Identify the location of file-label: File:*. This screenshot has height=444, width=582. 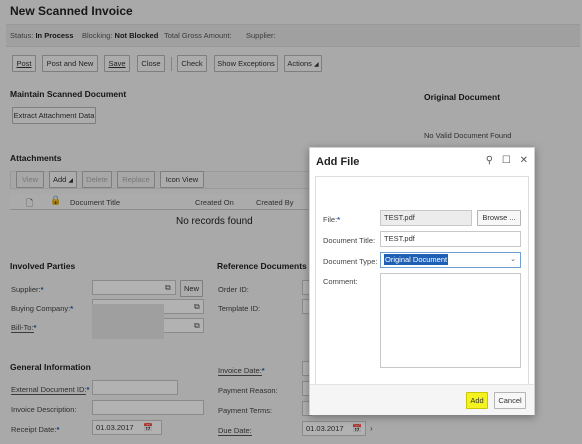
(332, 219).